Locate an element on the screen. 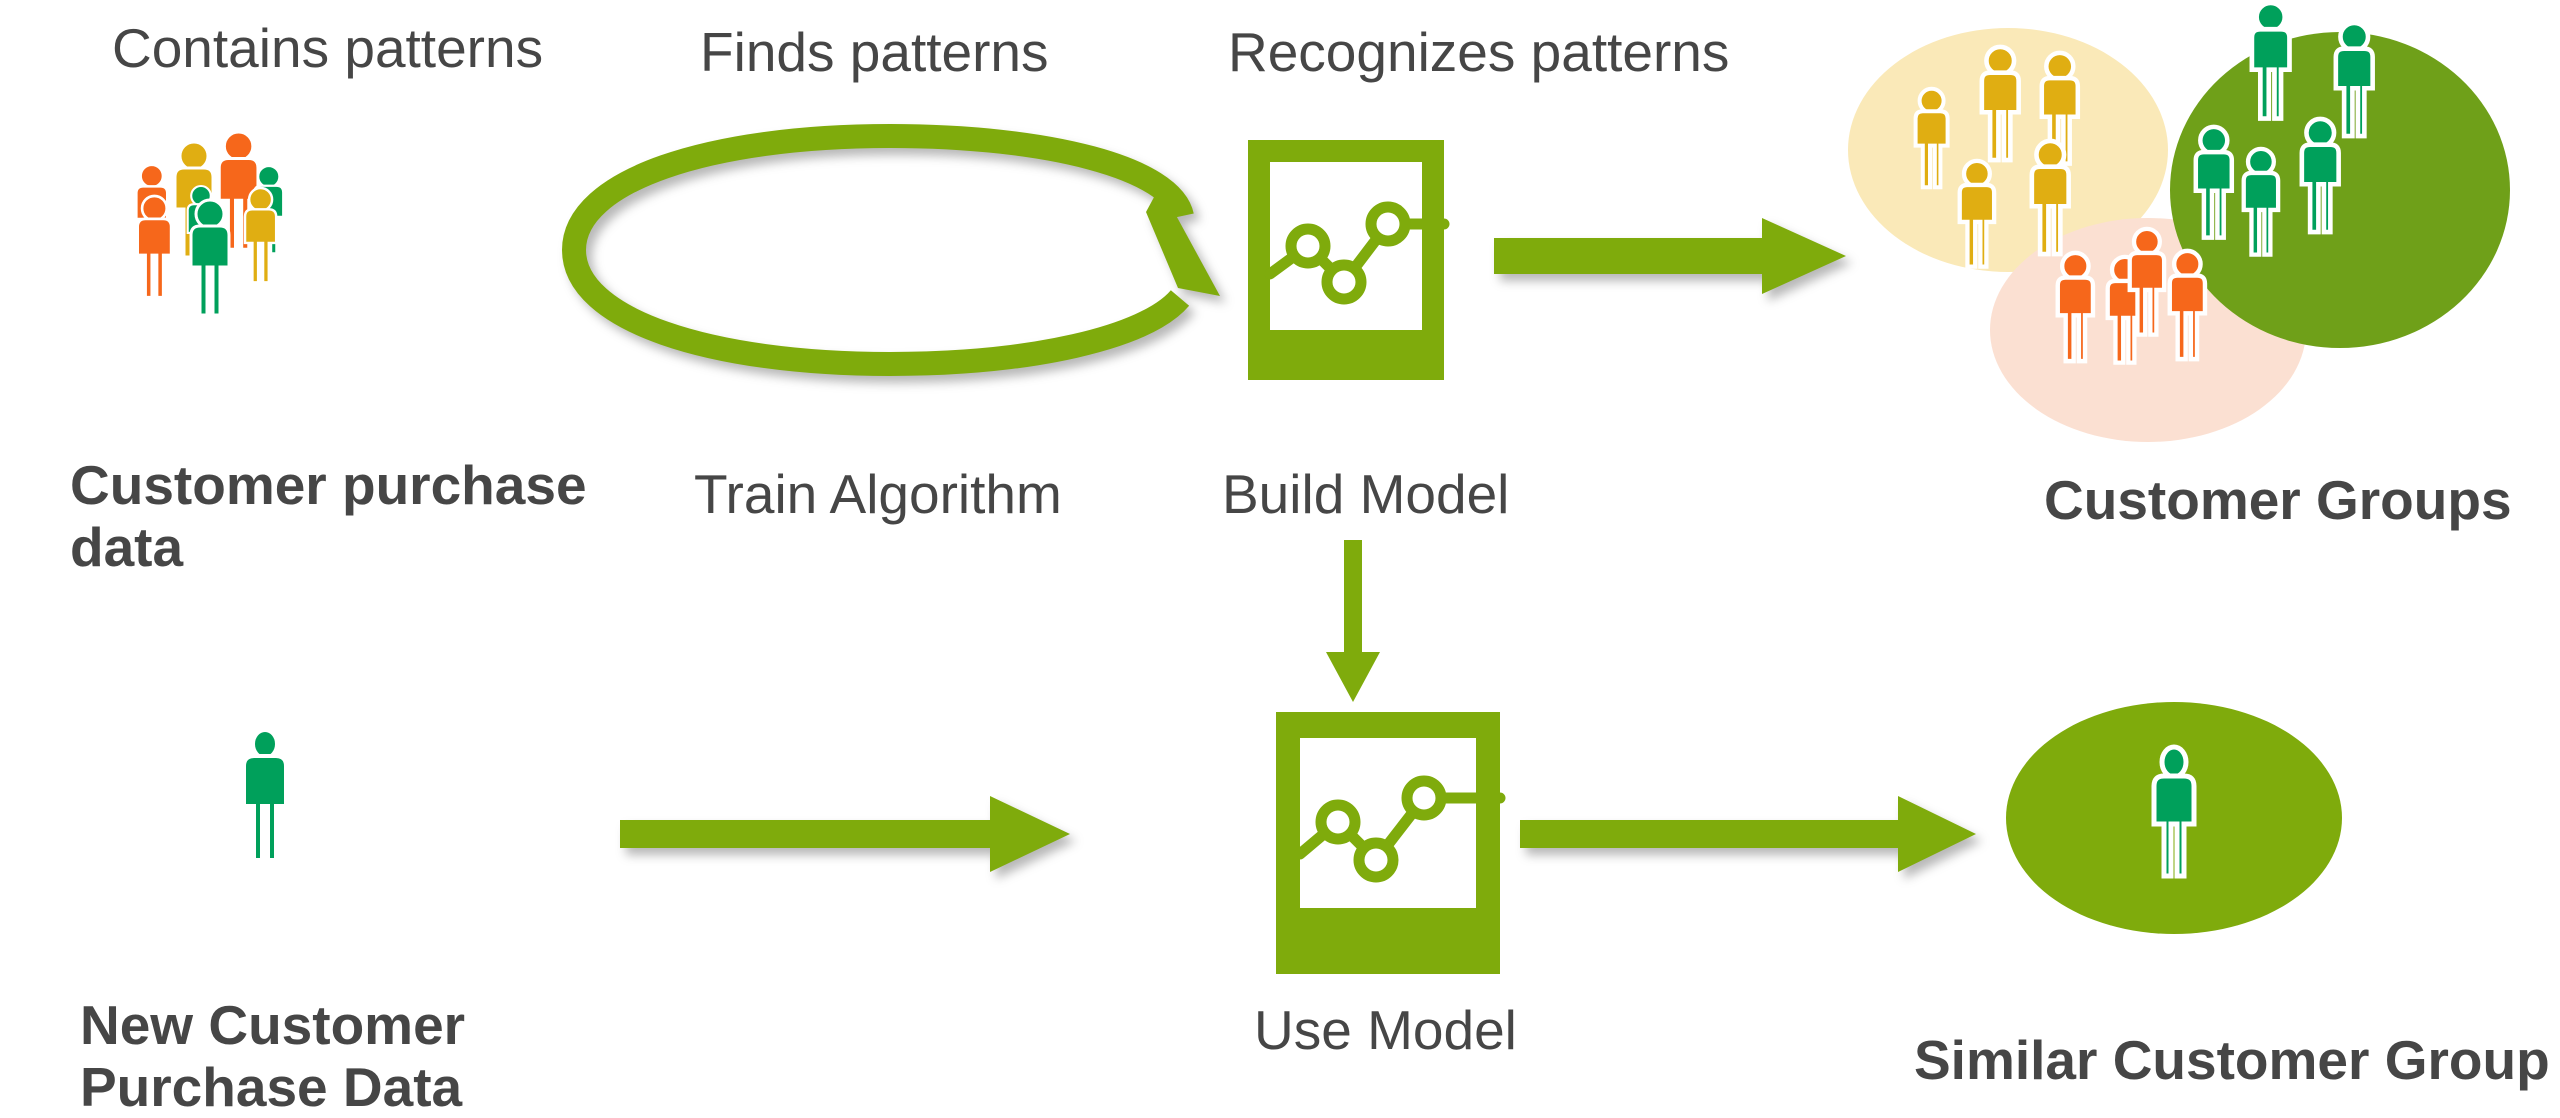 The image size is (2560, 1118). single-person-icon-new-customer is located at coordinates (275, 795).